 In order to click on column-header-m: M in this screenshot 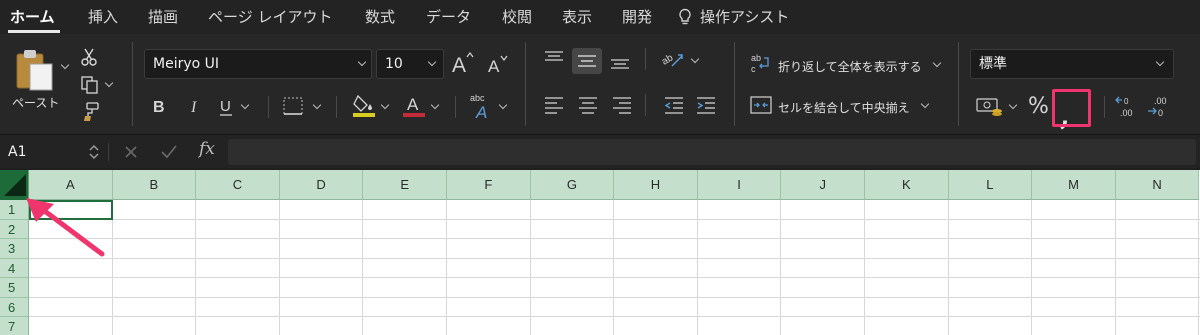, I will do `click(1074, 185)`.